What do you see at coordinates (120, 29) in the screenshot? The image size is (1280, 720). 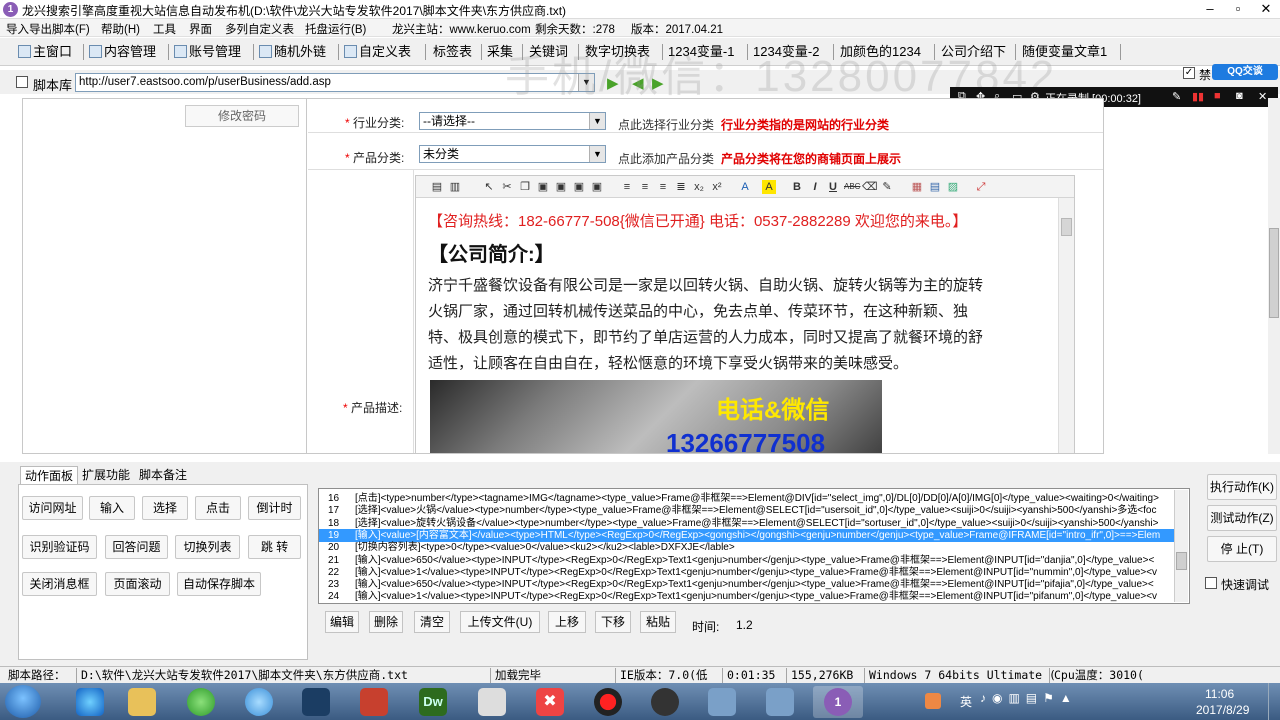 I see `menu-help: 帮助(H)` at bounding box center [120, 29].